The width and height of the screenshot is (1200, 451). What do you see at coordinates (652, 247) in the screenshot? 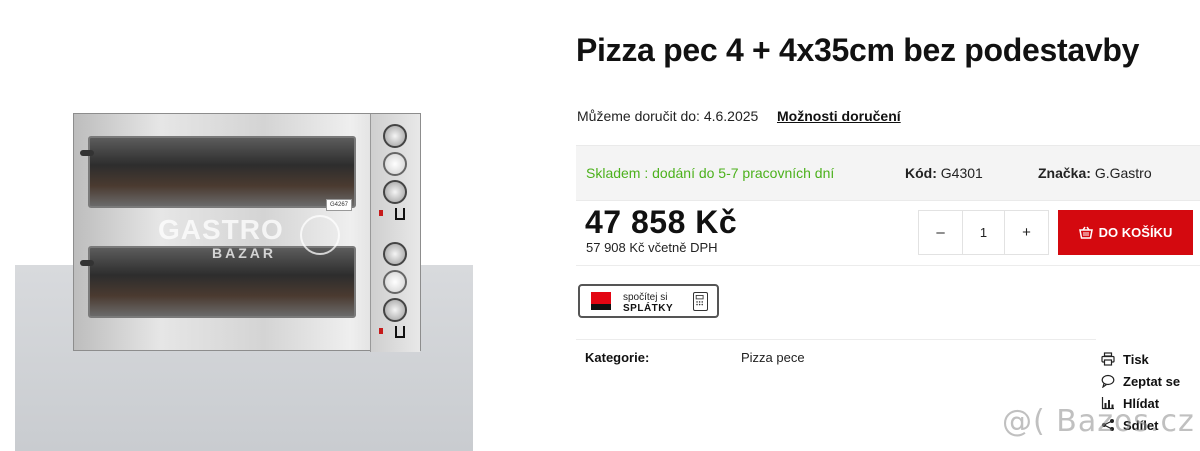
I see `price-with-vat: 57 908 Kč včetně DPH` at bounding box center [652, 247].